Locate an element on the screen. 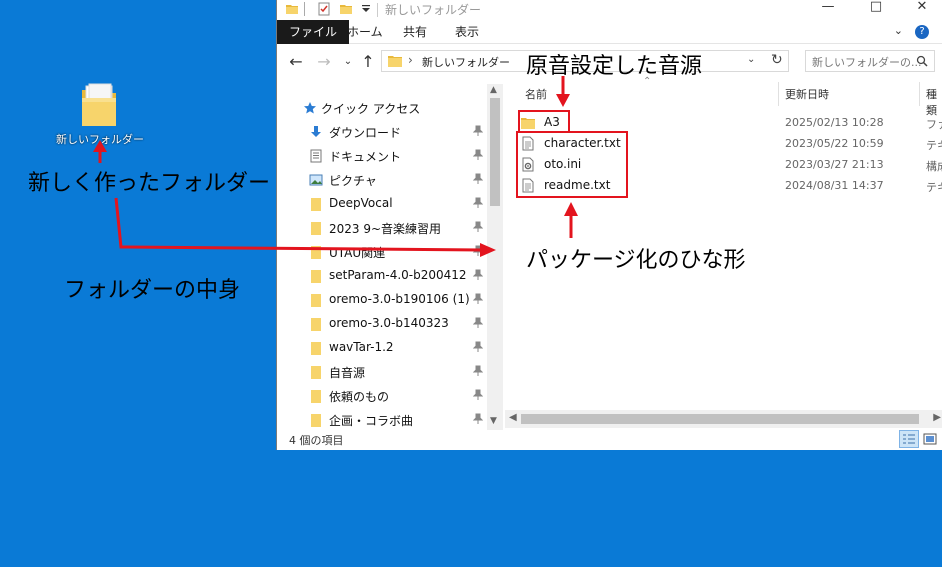  details-view-button is located at coordinates (909, 439).